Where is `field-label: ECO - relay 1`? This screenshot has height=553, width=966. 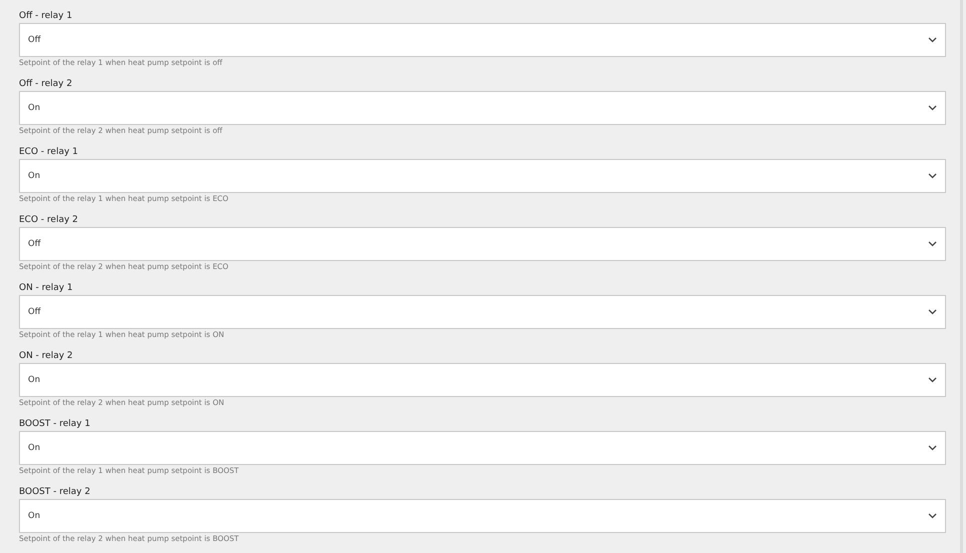 field-label: ECO - relay 1 is located at coordinates (49, 152).